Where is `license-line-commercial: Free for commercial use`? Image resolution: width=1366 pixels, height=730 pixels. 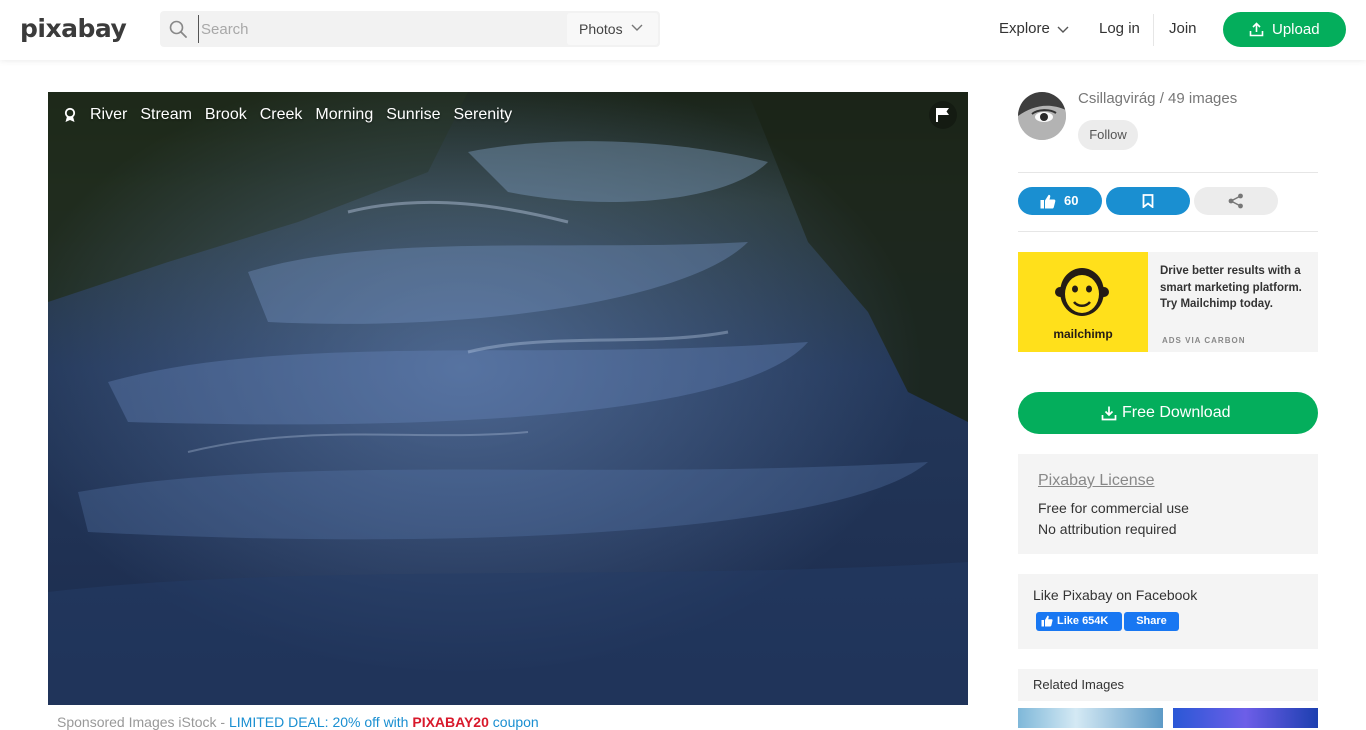
license-line-commercial: Free for commercial use is located at coordinates (1113, 508).